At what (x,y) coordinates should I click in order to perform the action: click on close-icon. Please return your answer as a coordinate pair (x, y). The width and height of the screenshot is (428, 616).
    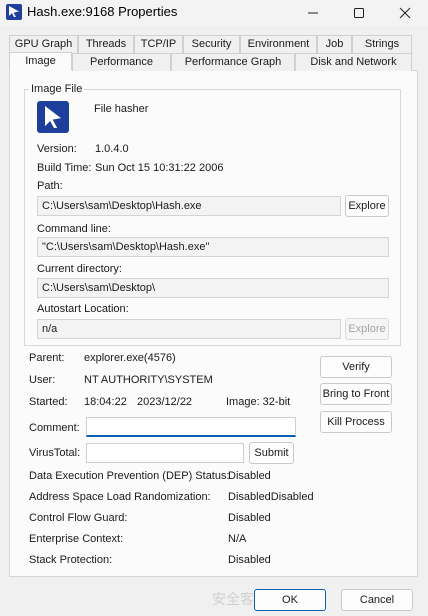
    Looking at the image, I should click on (405, 13).